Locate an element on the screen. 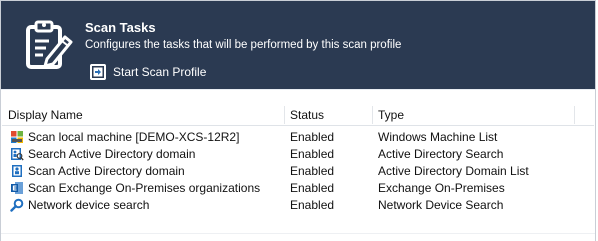 The image size is (598, 241). row-type: Exchange On-Premises is located at coordinates (441, 188).